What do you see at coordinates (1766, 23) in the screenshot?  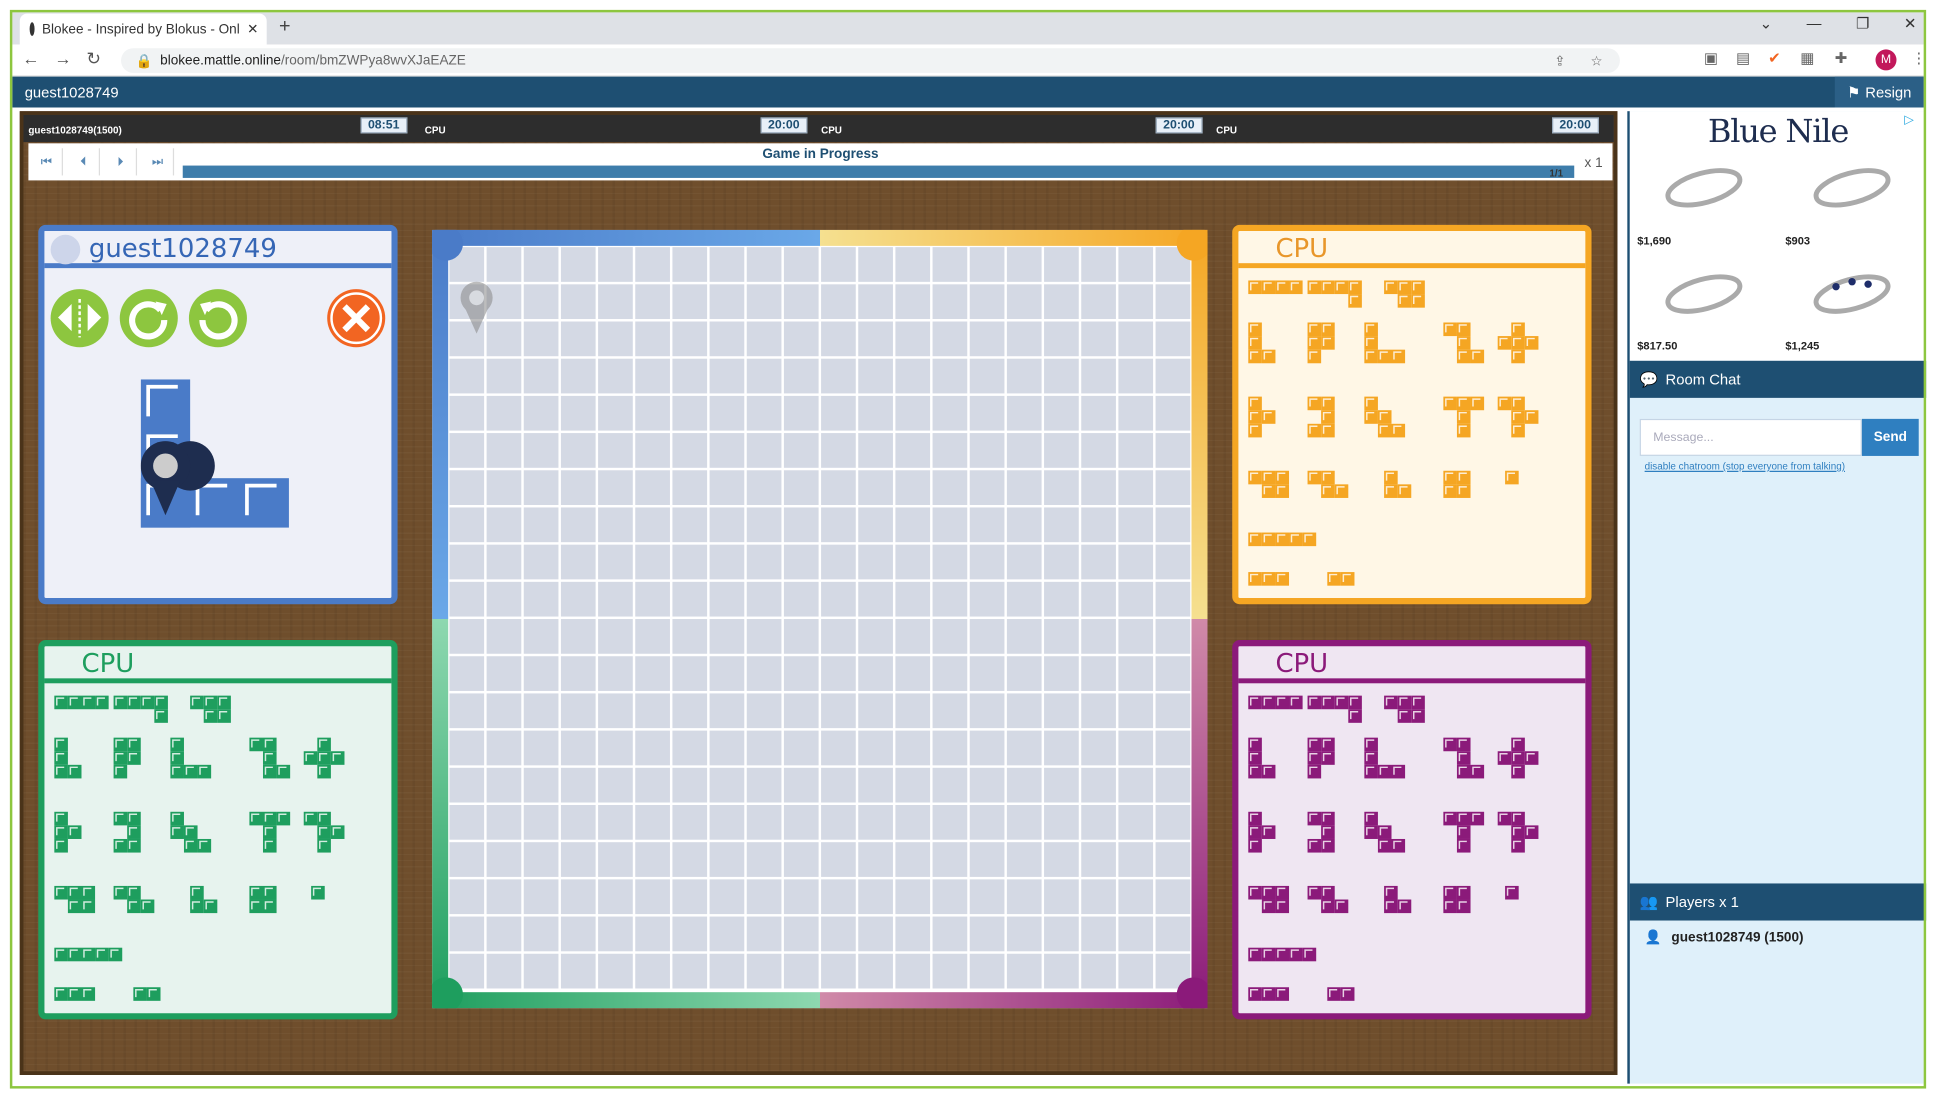 I see `tab-search-icon: ⌄` at bounding box center [1766, 23].